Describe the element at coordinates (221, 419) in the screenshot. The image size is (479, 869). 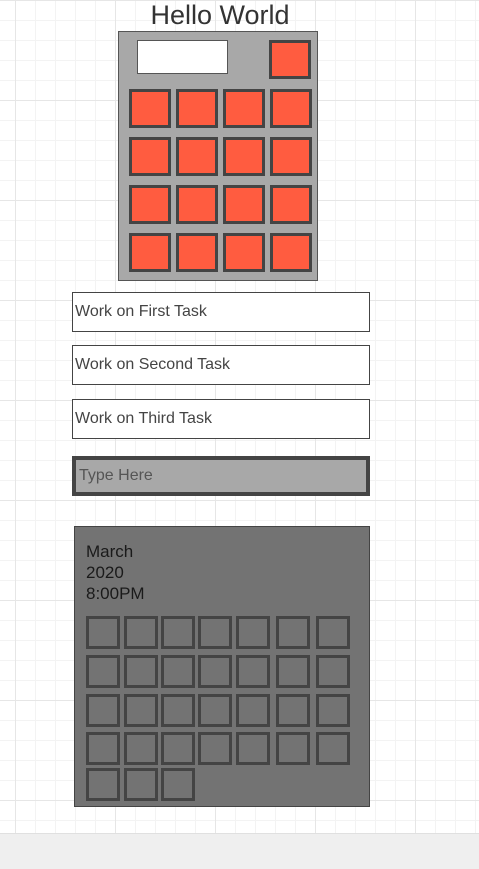
I see `task-item-third: Work on Third Task` at that location.